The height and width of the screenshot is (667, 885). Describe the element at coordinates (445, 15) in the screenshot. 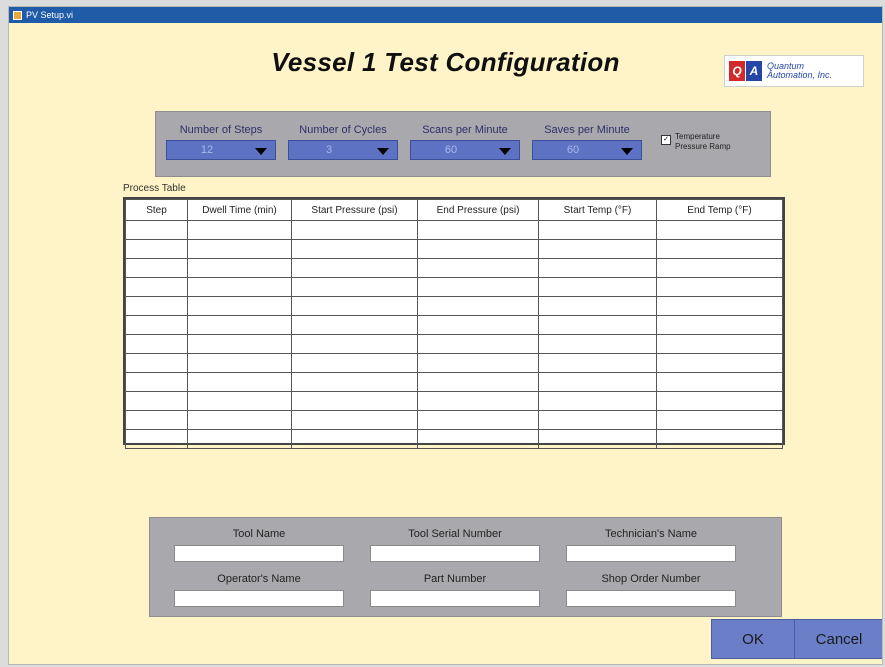

I see `title-bar: PV Setup.vi` at that location.